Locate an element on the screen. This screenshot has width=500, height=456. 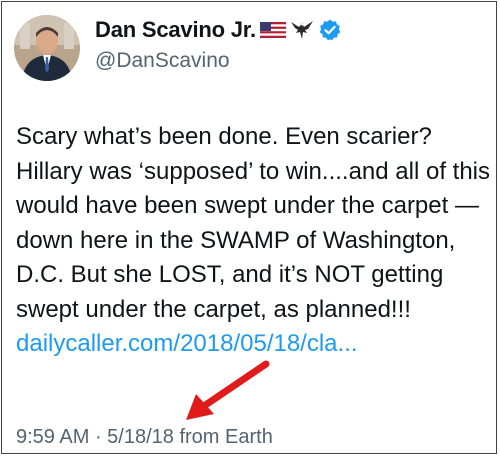
us-flag-icon is located at coordinates (272, 30).